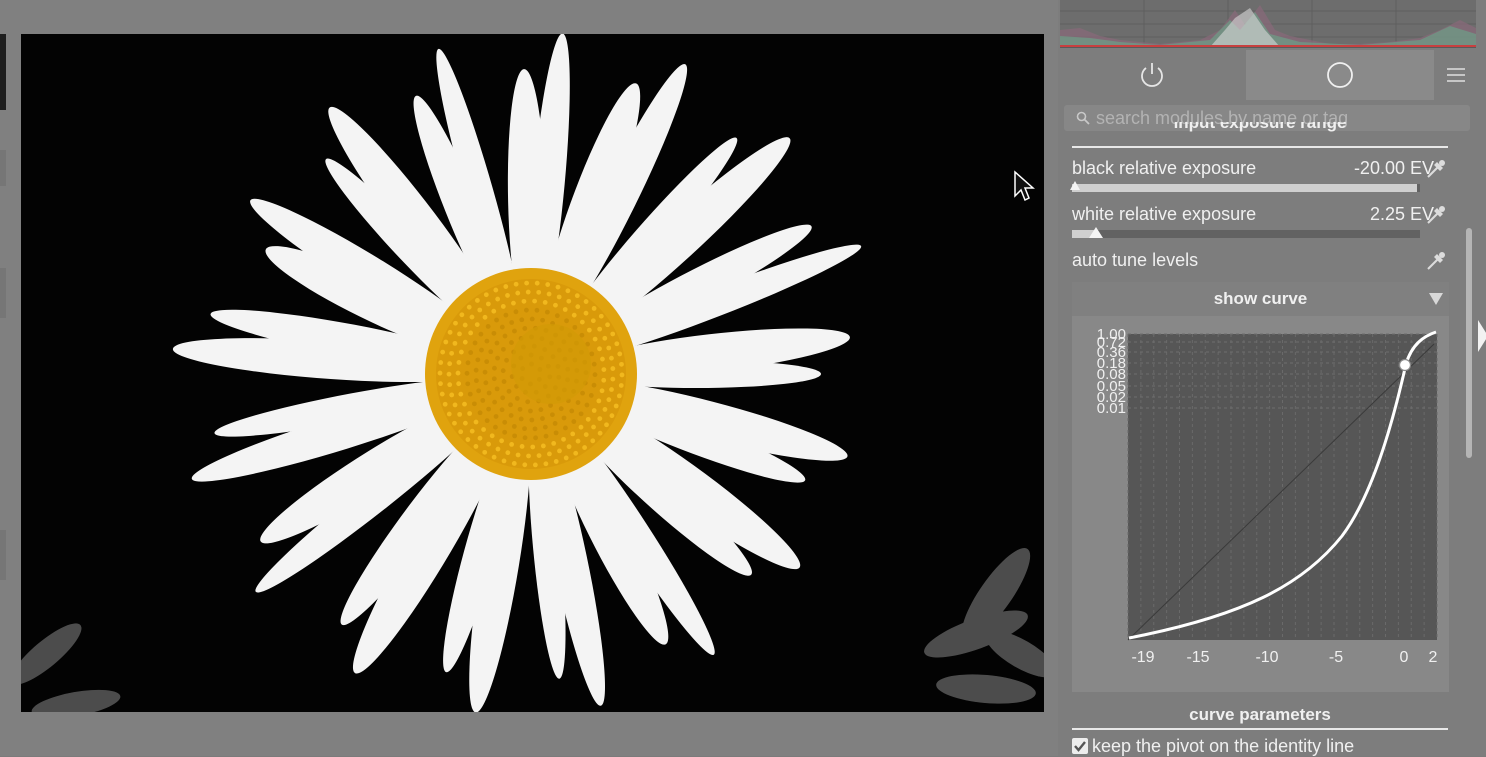  Describe the element at coordinates (1096, 232) in the screenshot. I see `white-exposure-marker` at that location.